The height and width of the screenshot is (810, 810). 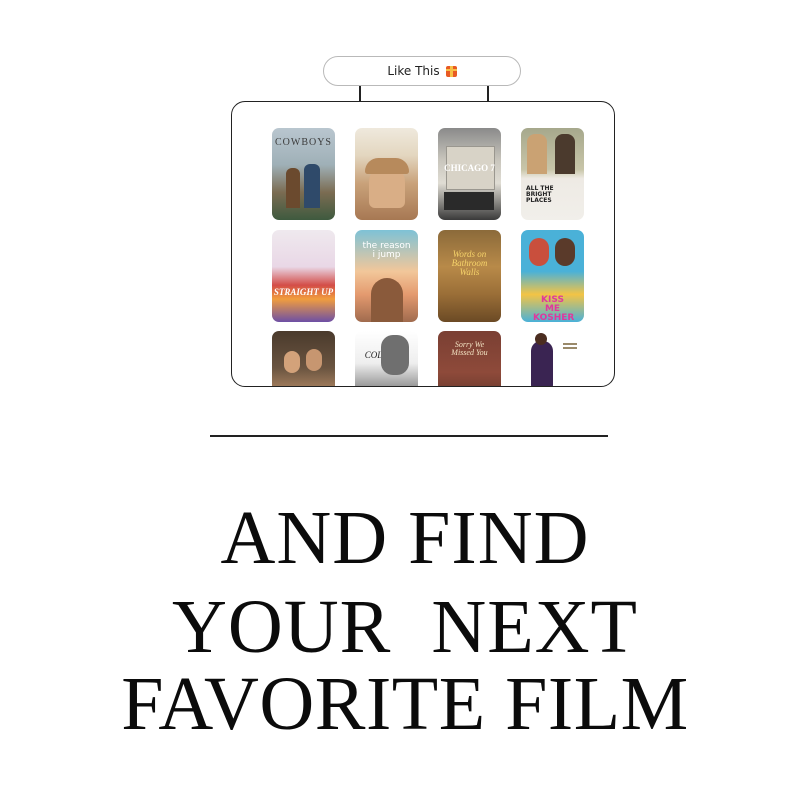 What do you see at coordinates (469, 174) in the screenshot?
I see `movie-poster-chicago-7: CHICAGO 7` at bounding box center [469, 174].